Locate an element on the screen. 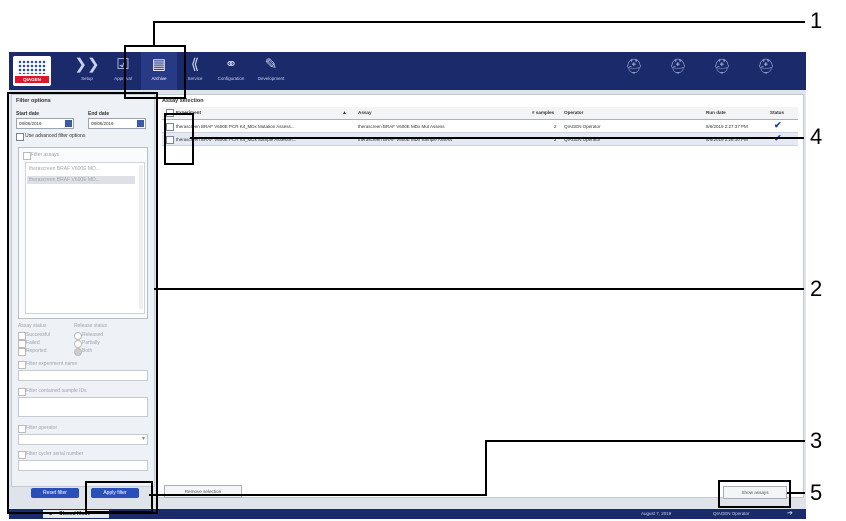 The width and height of the screenshot is (846, 521). cell-assay: therascreen BRAF V600E MDx Mut Assess is located at coordinates (401, 126).